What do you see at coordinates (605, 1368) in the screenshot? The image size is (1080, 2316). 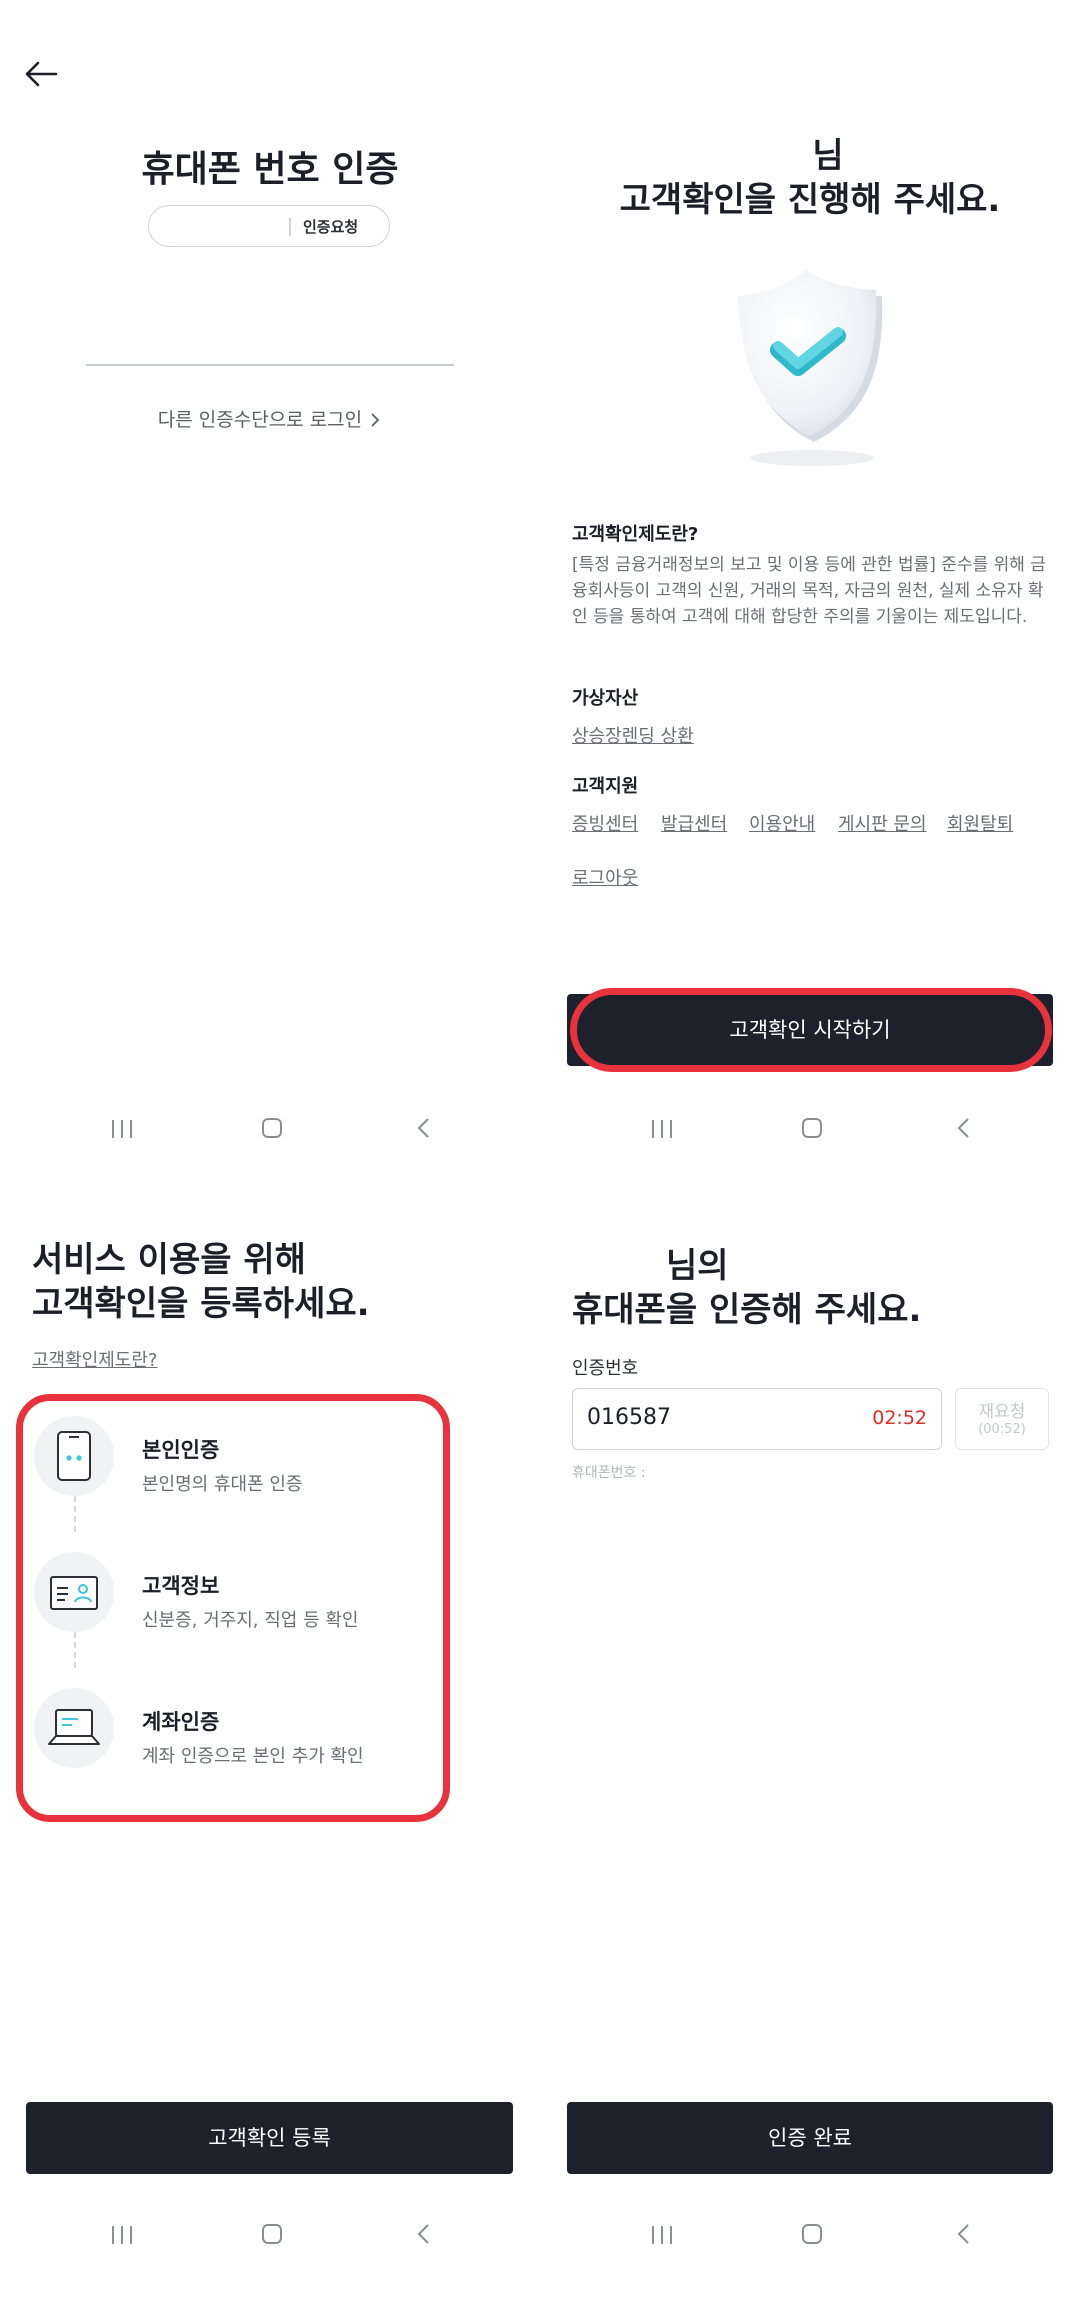 I see `code-label: 인증번호` at bounding box center [605, 1368].